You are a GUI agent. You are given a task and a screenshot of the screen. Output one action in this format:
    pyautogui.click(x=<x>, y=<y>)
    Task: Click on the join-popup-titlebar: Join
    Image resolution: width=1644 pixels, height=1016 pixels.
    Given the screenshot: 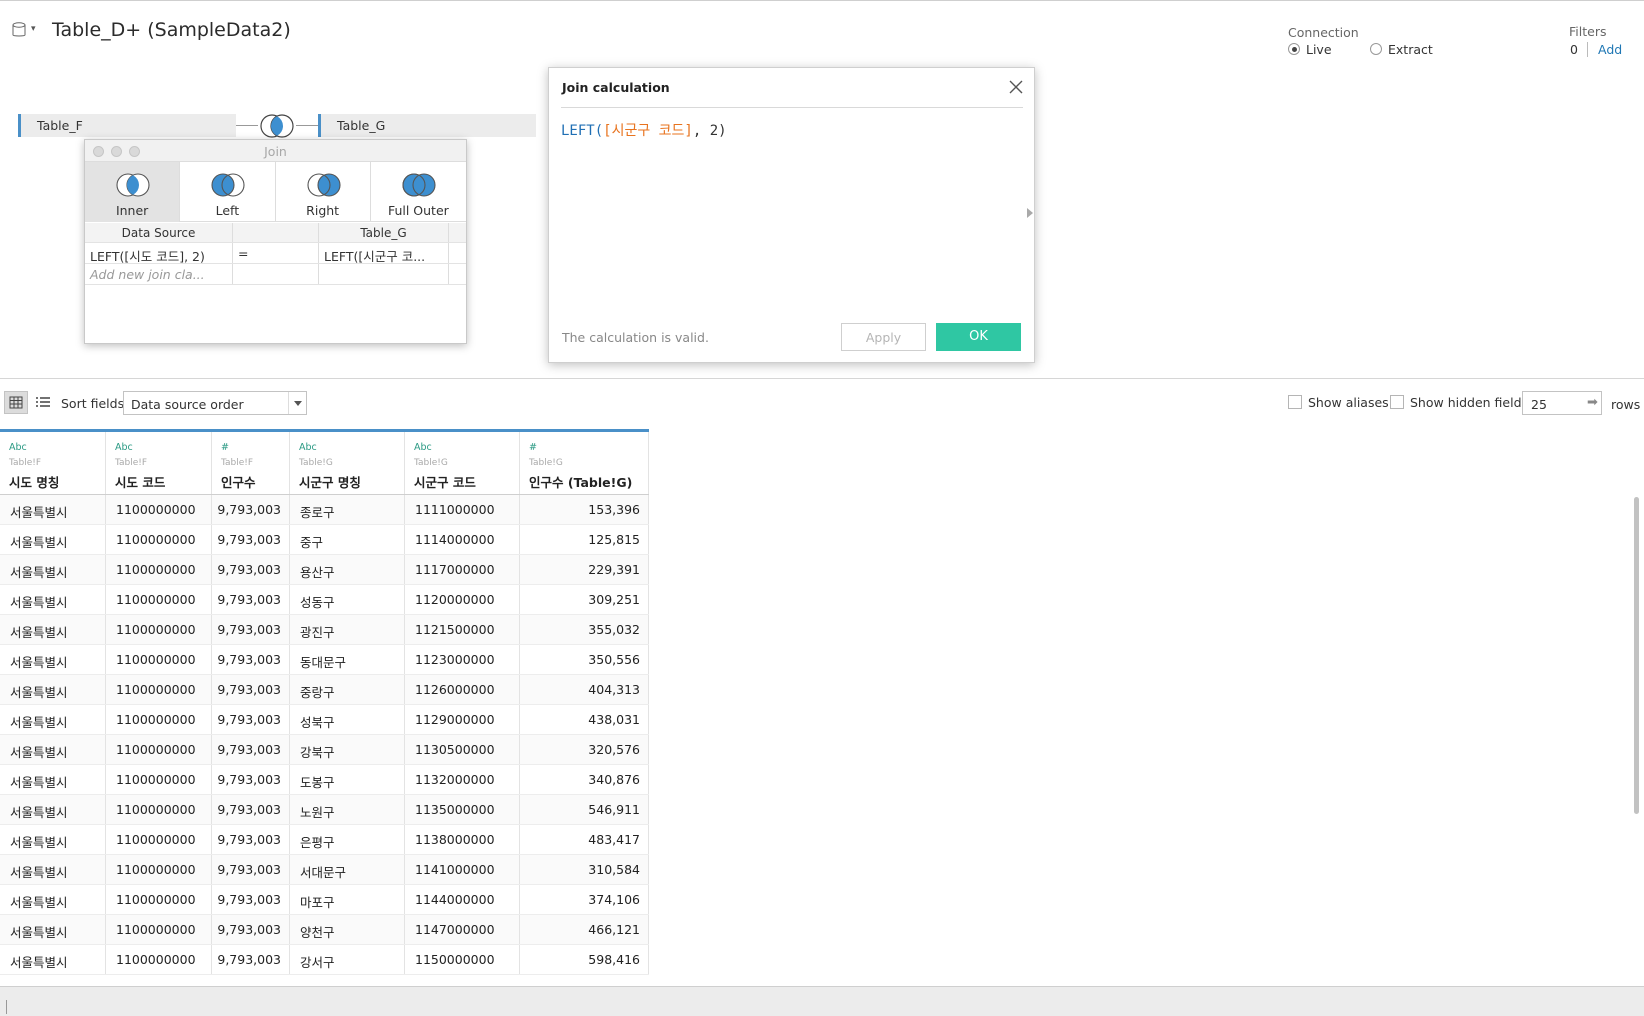 What is the action you would take?
    pyautogui.click(x=275, y=151)
    